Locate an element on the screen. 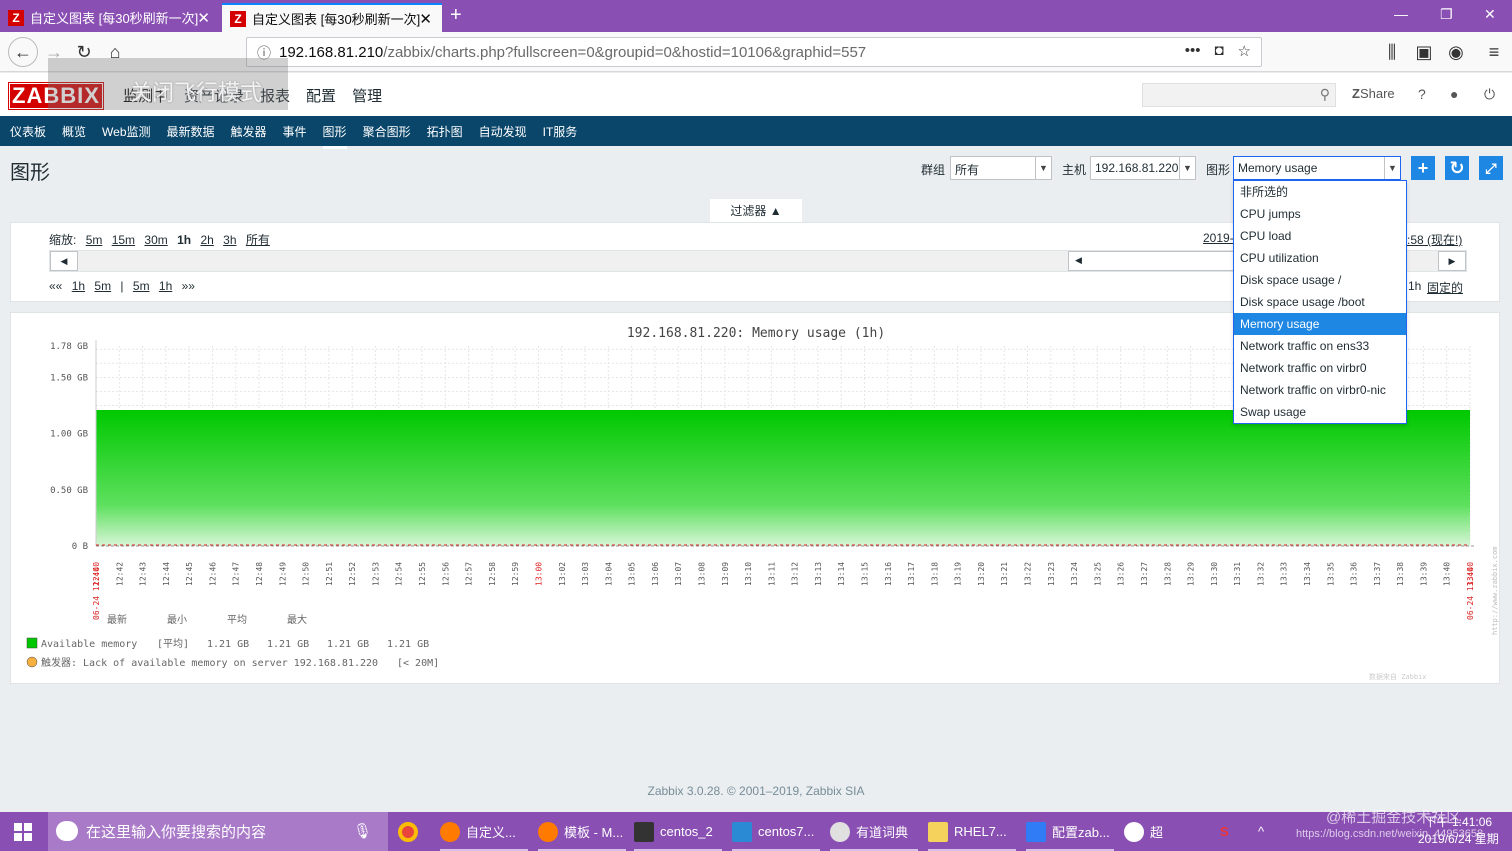 The image size is (1512, 851). submenu-maps: 拓扑图 is located at coordinates (445, 131).